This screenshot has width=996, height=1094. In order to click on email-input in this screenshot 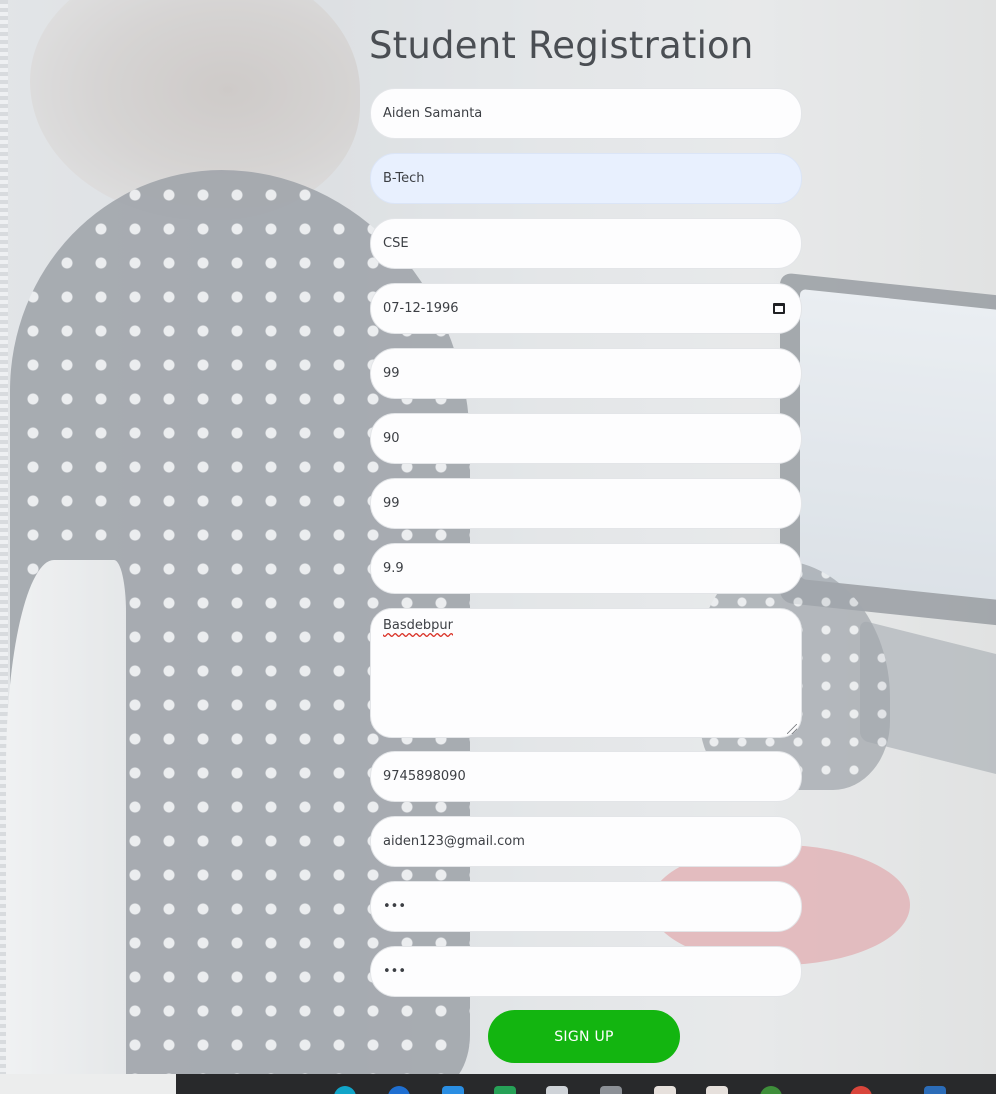, I will do `click(586, 841)`.